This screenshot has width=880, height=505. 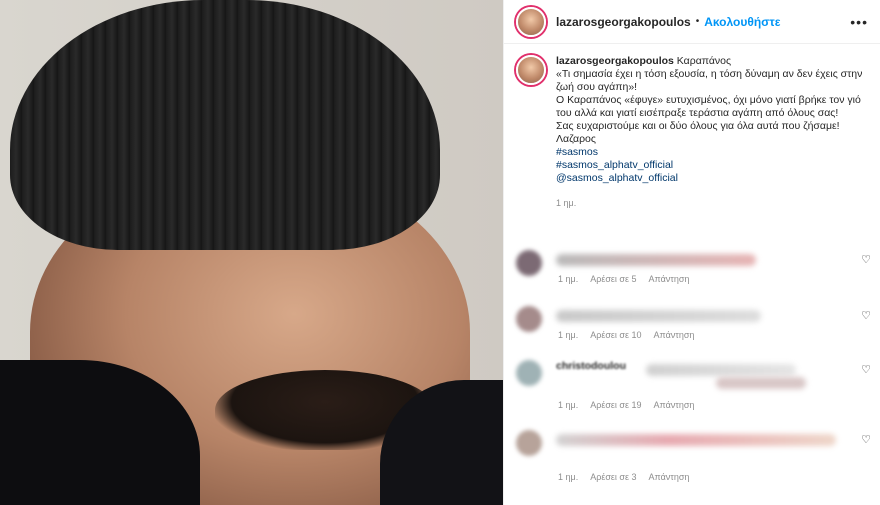 I want to click on author-avatar, so click(x=531, y=21).